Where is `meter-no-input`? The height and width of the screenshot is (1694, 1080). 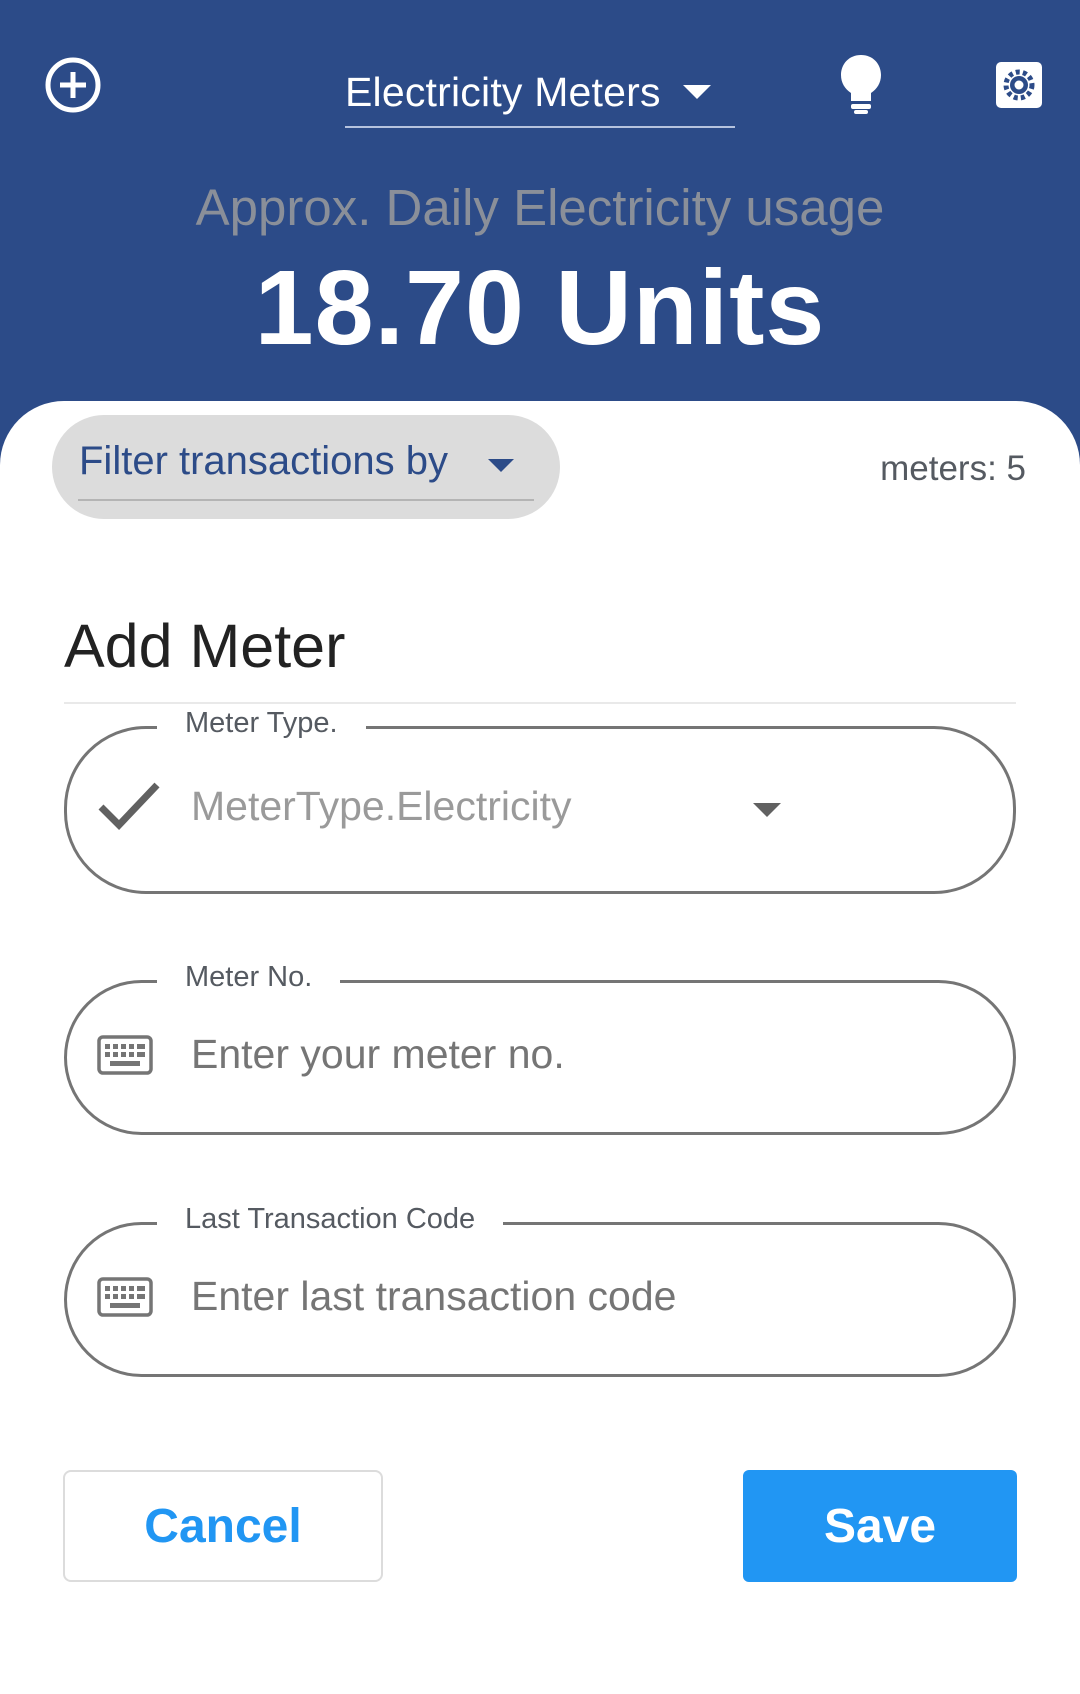 meter-no-input is located at coordinates (581, 1054).